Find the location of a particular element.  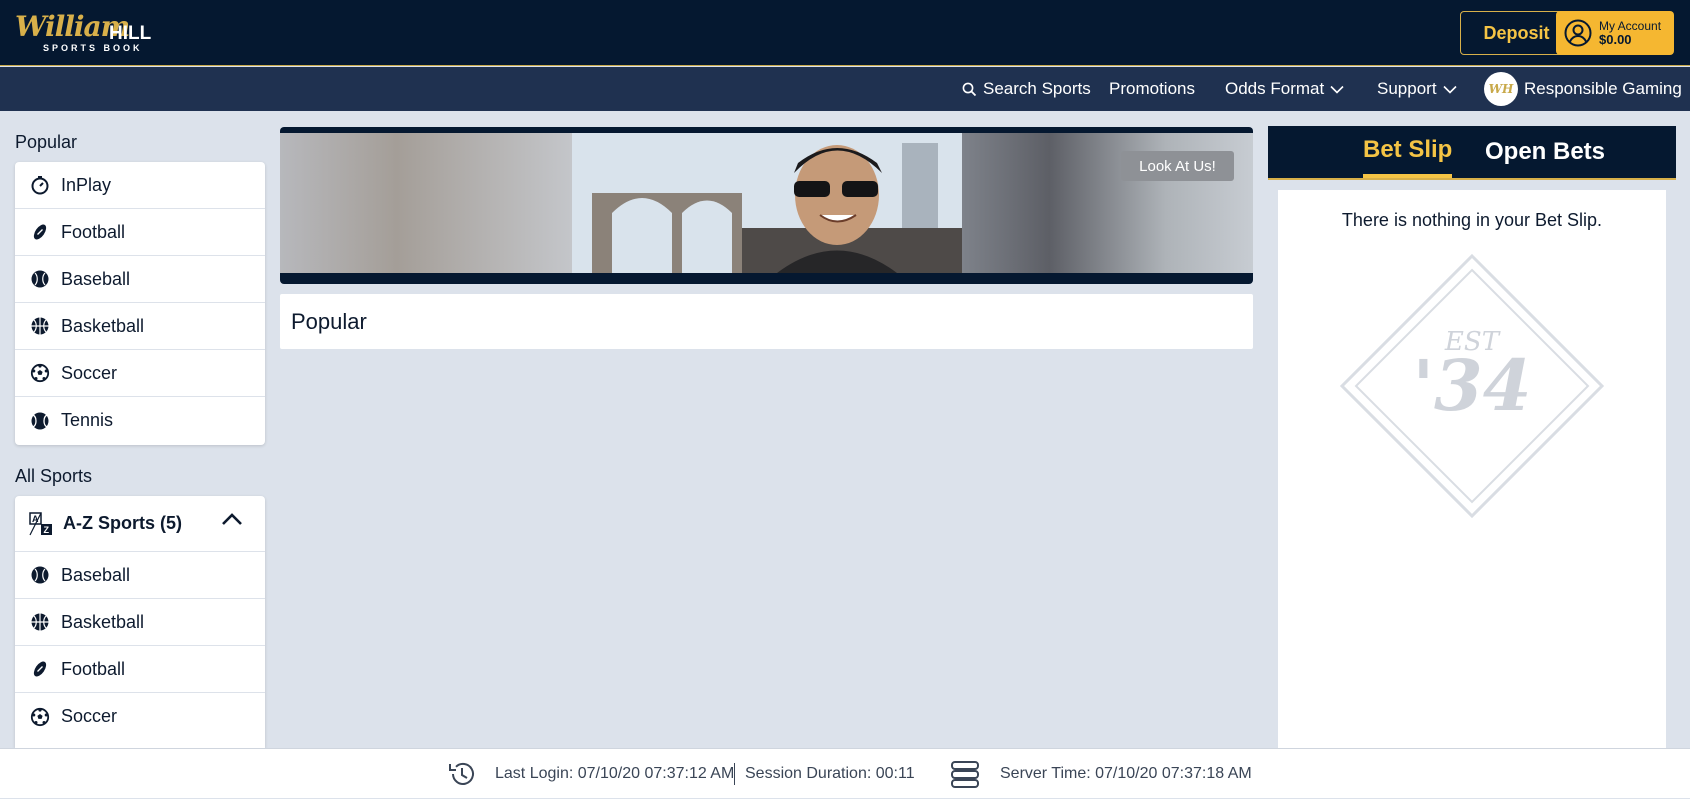

account-label: My Account is located at coordinates (1630, 26).